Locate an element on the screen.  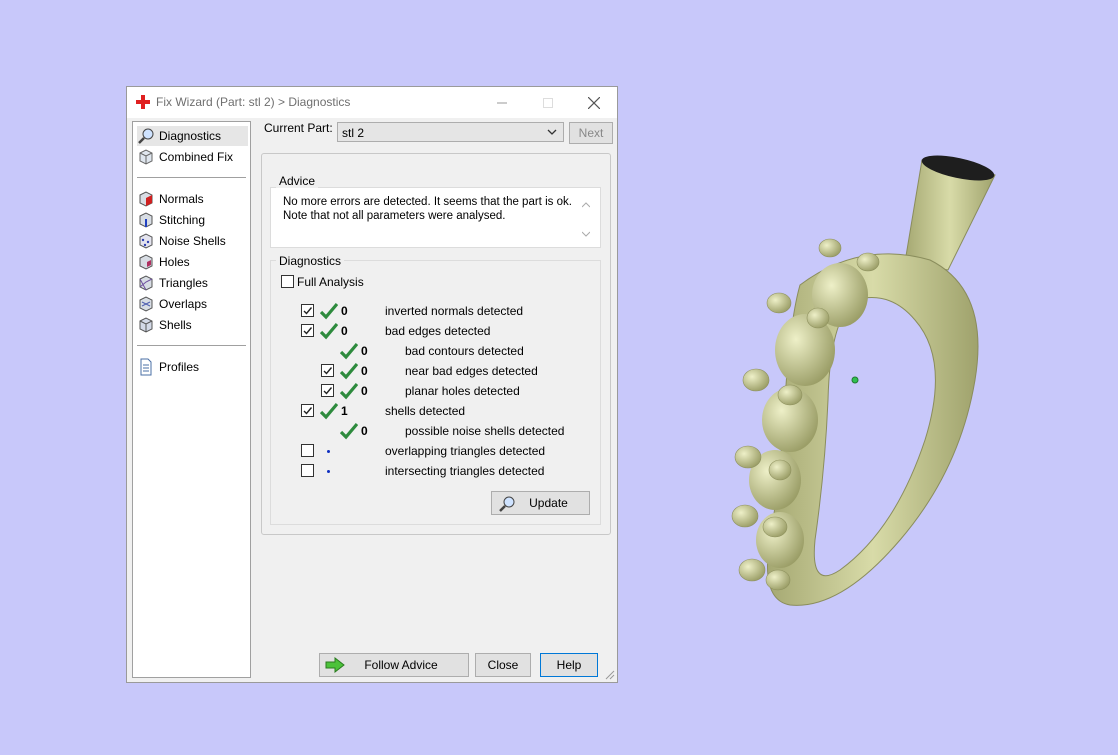
planar-holes-checkbox is located at coordinates (327, 390).